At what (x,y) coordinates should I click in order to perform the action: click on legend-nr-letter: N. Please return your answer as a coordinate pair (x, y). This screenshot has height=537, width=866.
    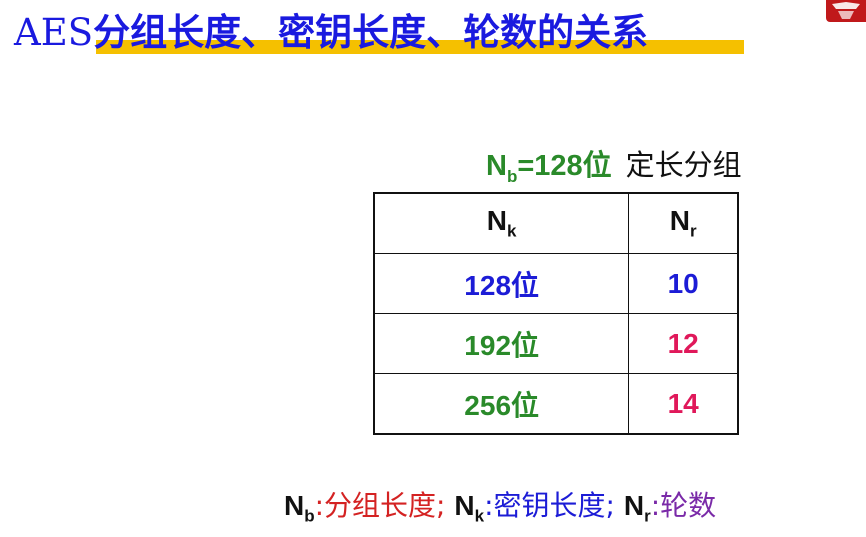
    Looking at the image, I should click on (634, 505).